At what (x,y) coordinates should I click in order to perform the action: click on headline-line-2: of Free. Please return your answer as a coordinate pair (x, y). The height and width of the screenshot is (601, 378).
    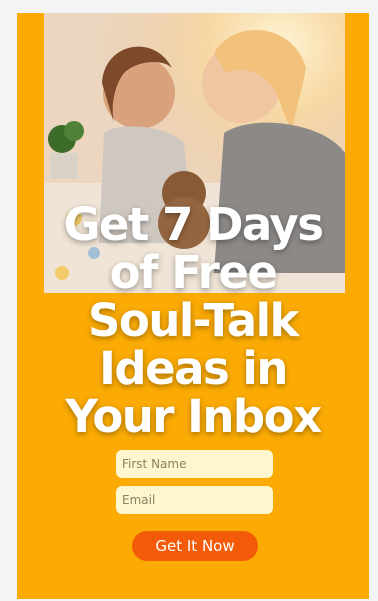
    Looking at the image, I should click on (193, 272).